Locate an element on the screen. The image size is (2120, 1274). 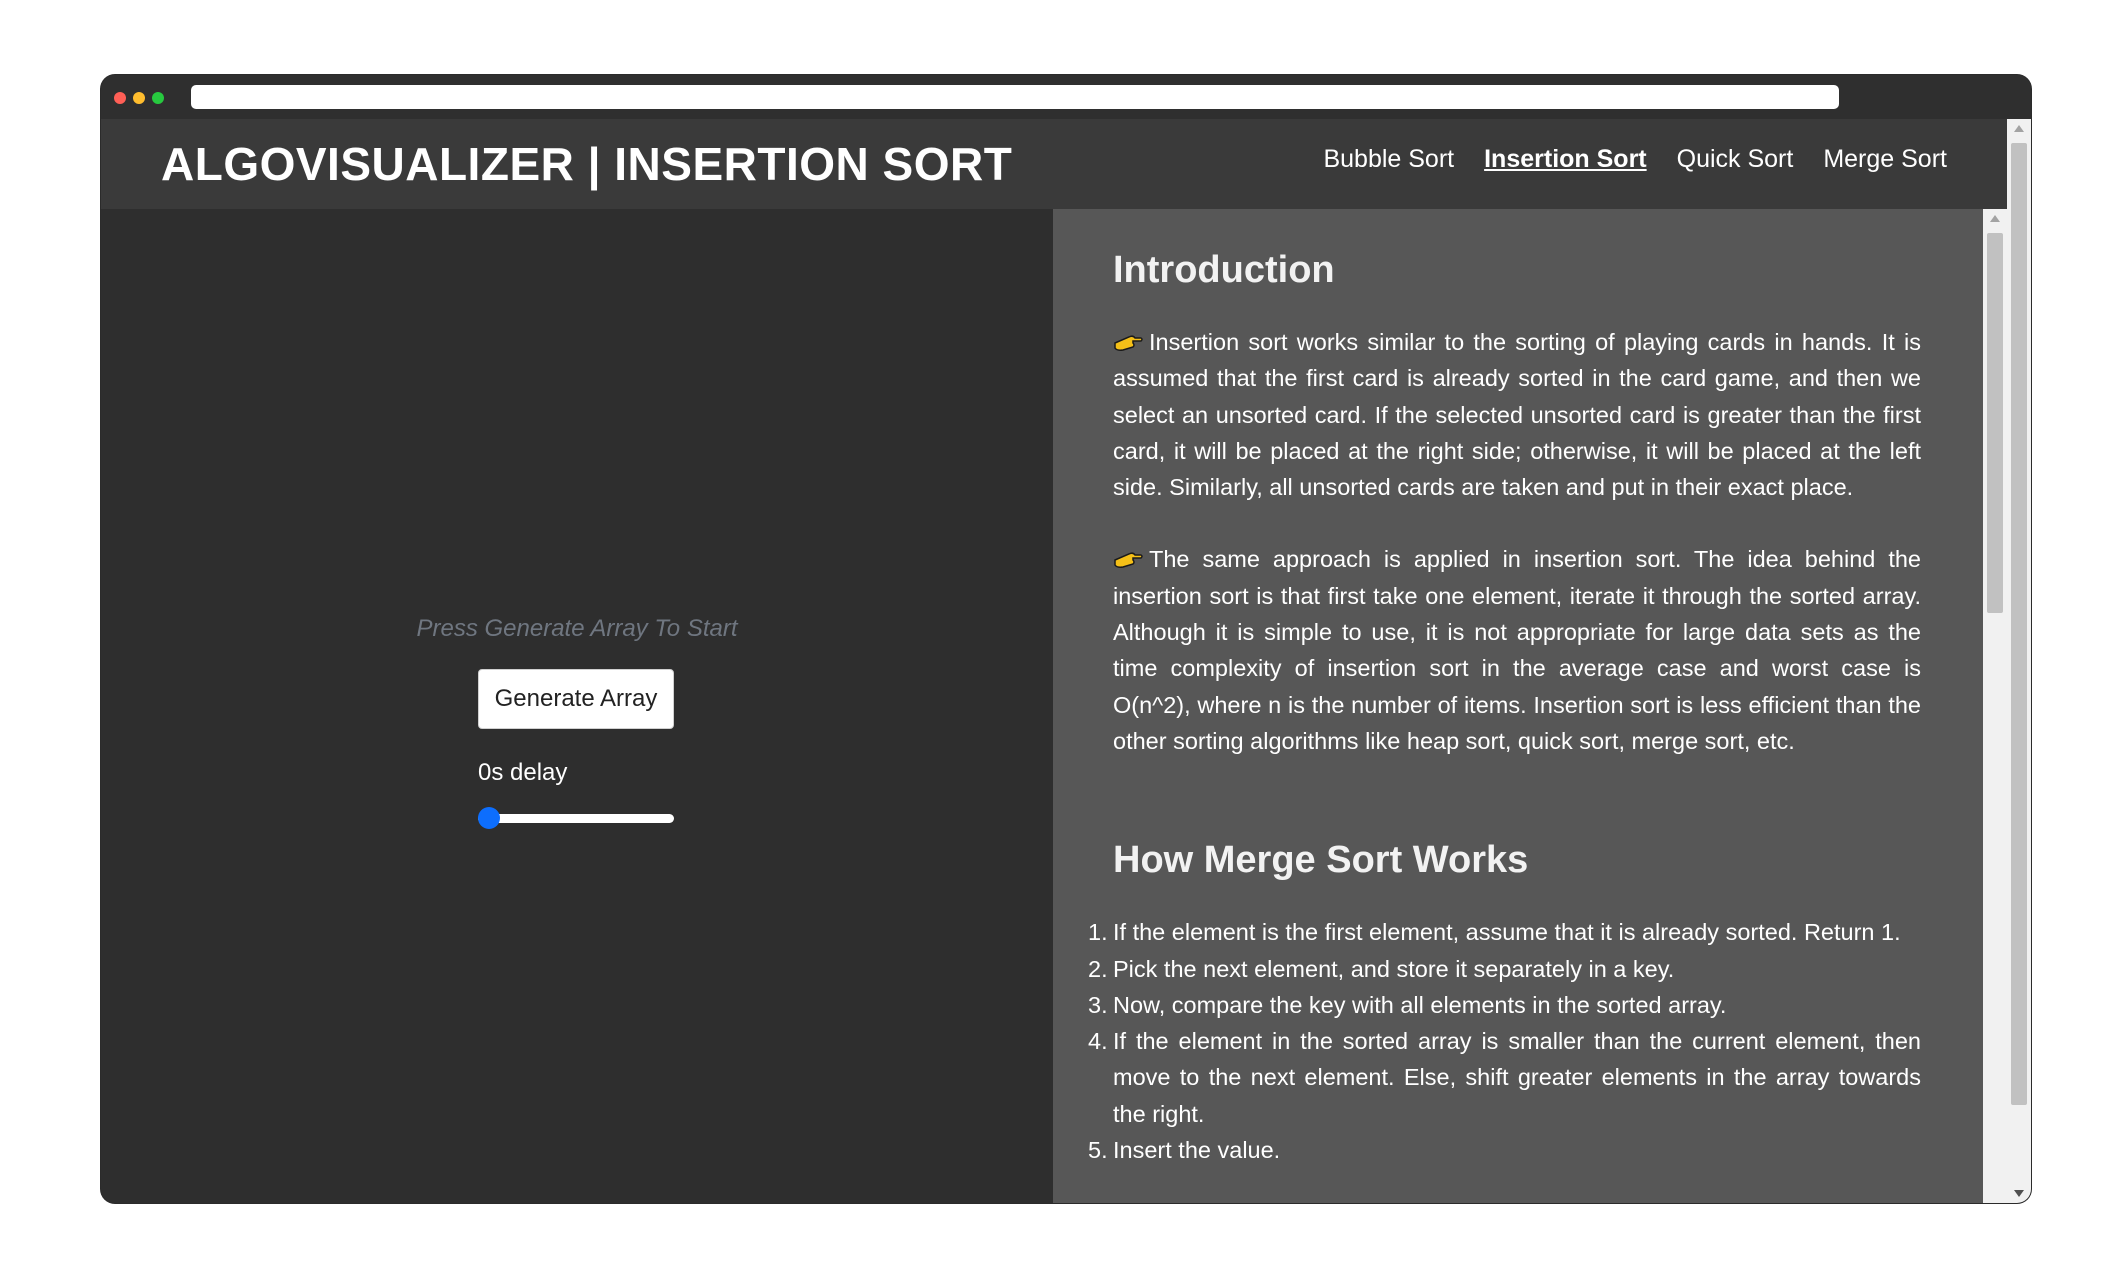
step-number: 4. is located at coordinates (1098, 1041).